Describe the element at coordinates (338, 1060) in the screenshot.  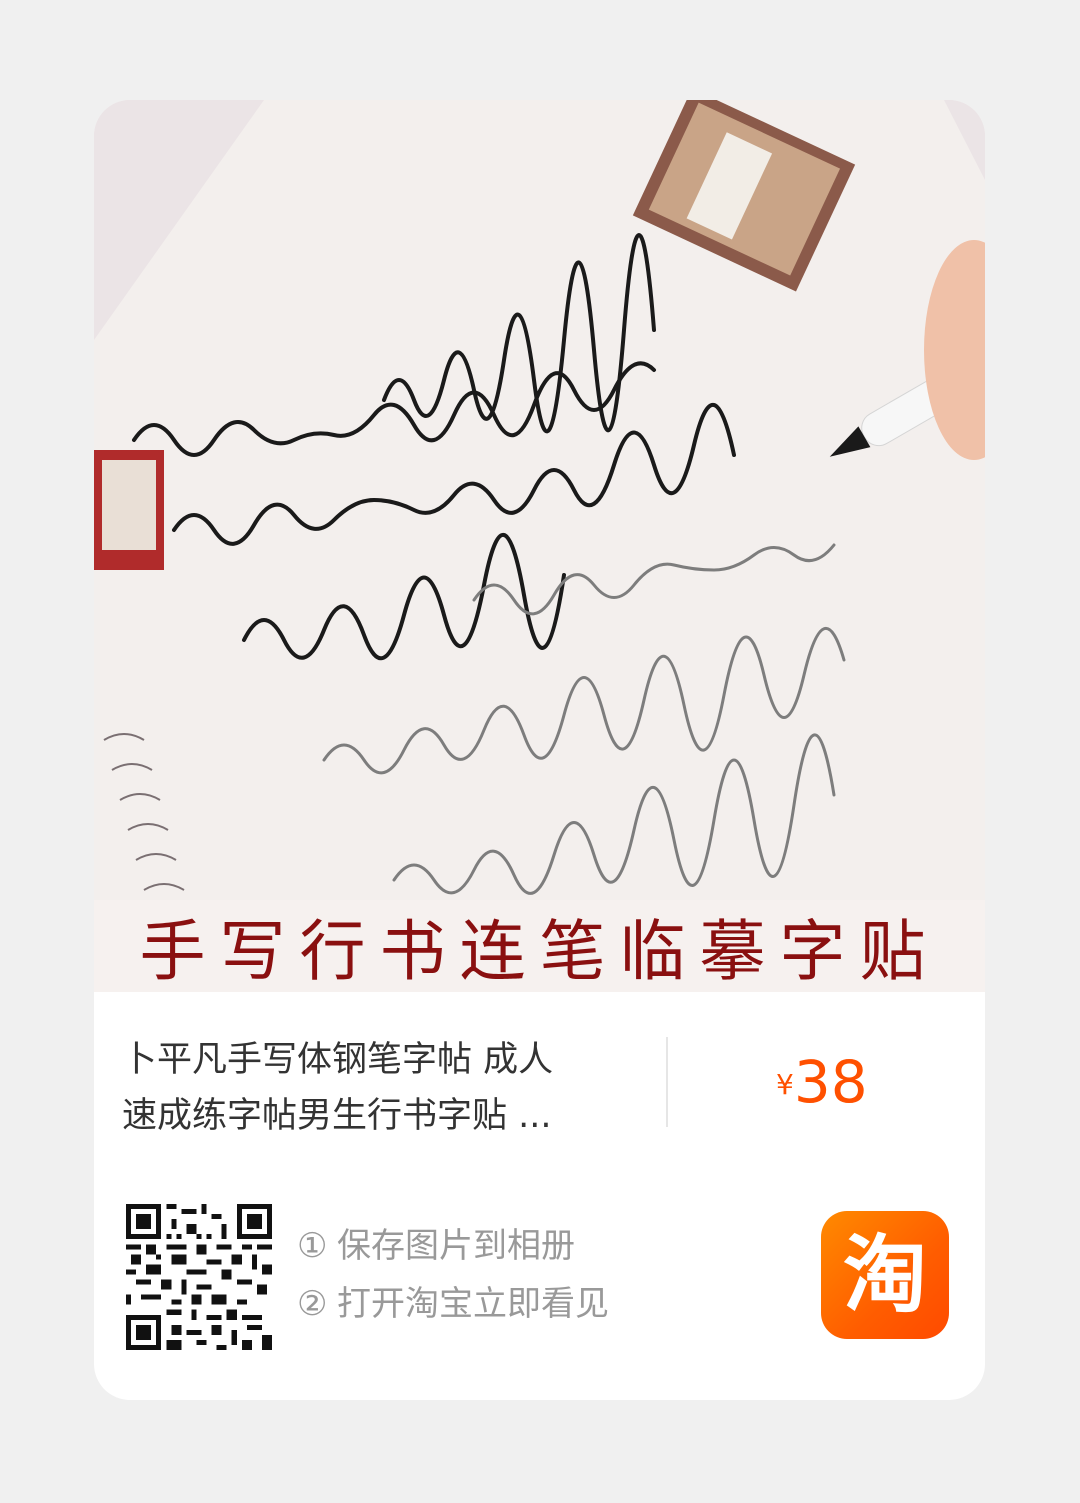
I see `product-title-line1: 卜平凡手写体钢笔字帖 成人` at that location.